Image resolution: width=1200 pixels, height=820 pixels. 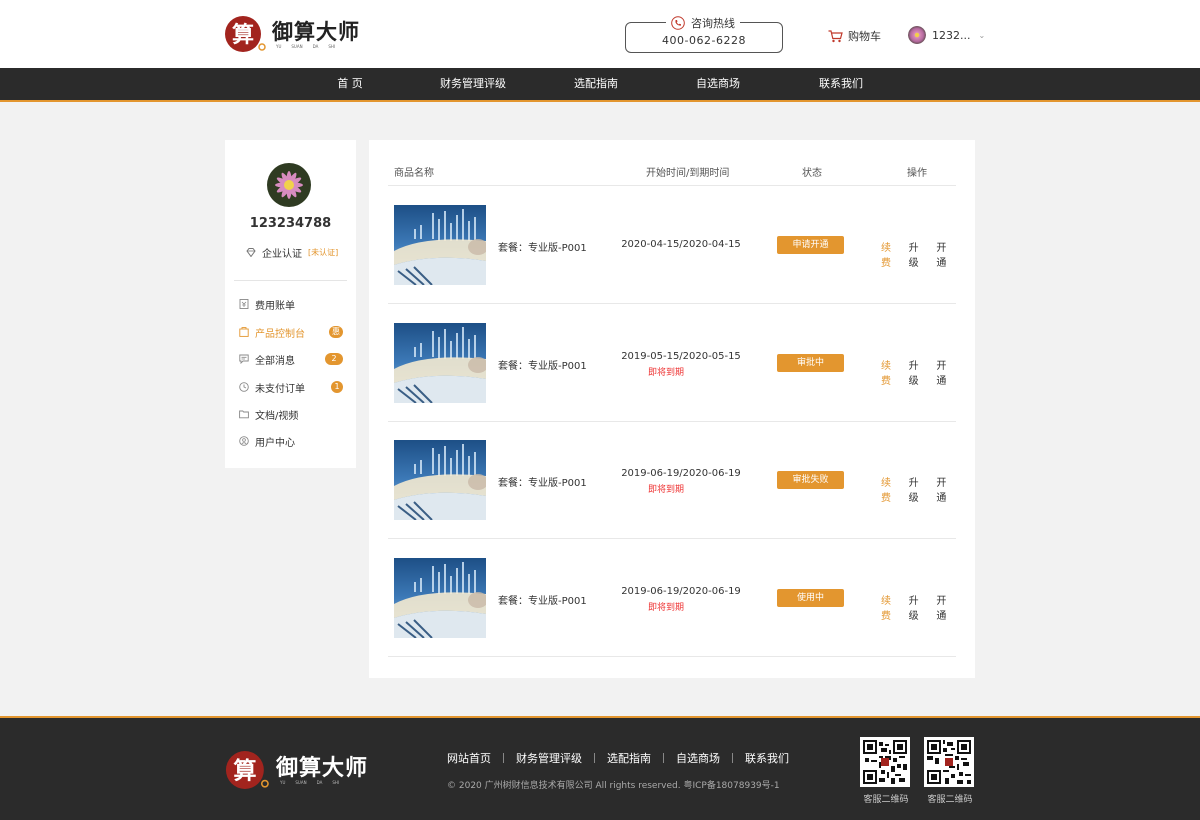 What do you see at coordinates (289, 185) in the screenshot?
I see `profile-avatar` at bounding box center [289, 185].